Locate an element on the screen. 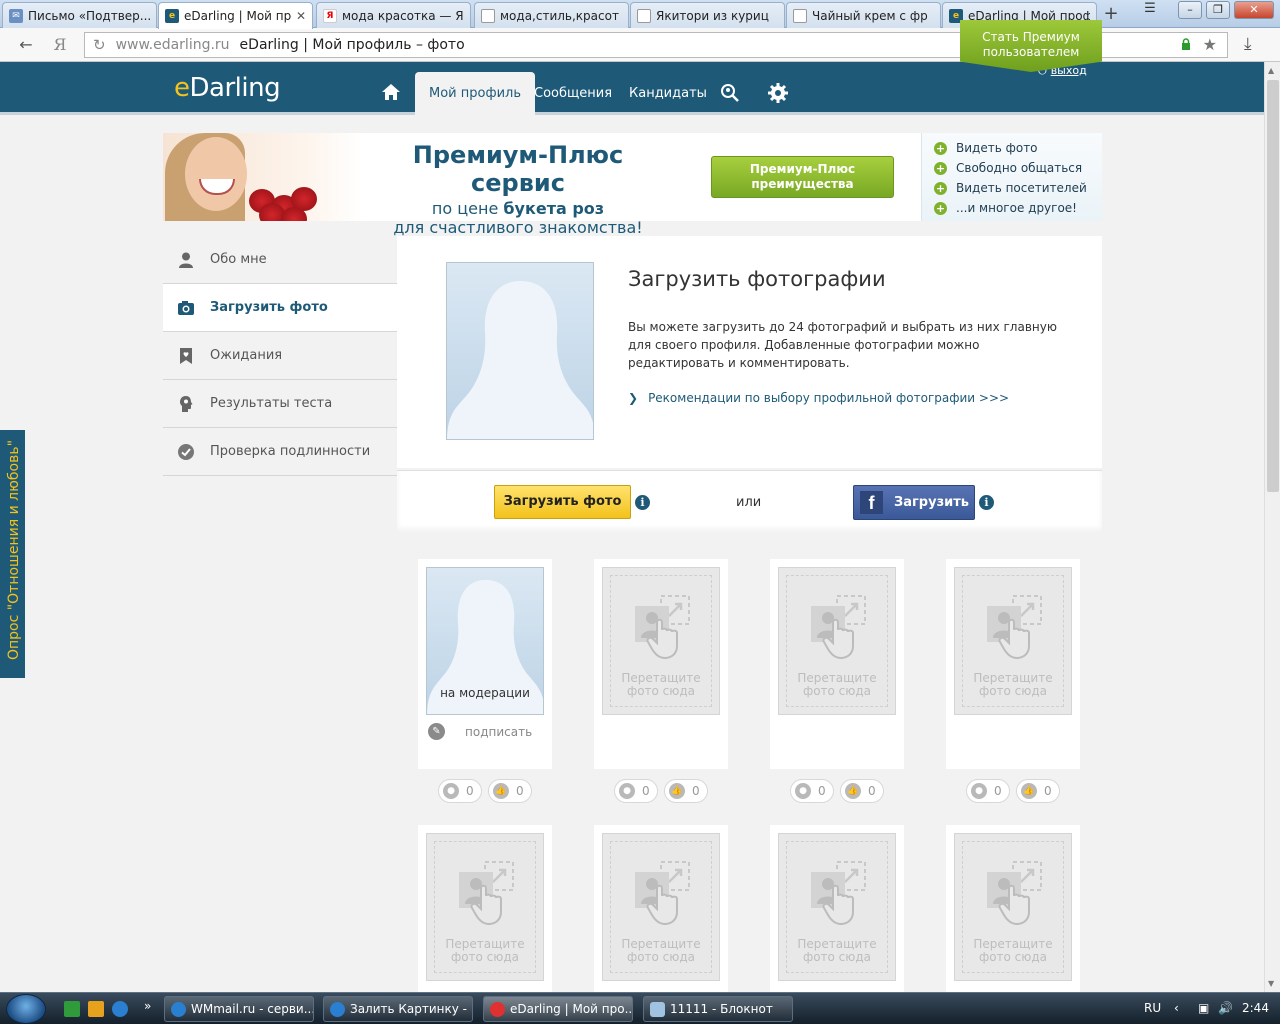 Image resolution: width=1280 pixels, height=1024 pixels. banner-title: Премиум-Плюс сервис is located at coordinates (518, 169).